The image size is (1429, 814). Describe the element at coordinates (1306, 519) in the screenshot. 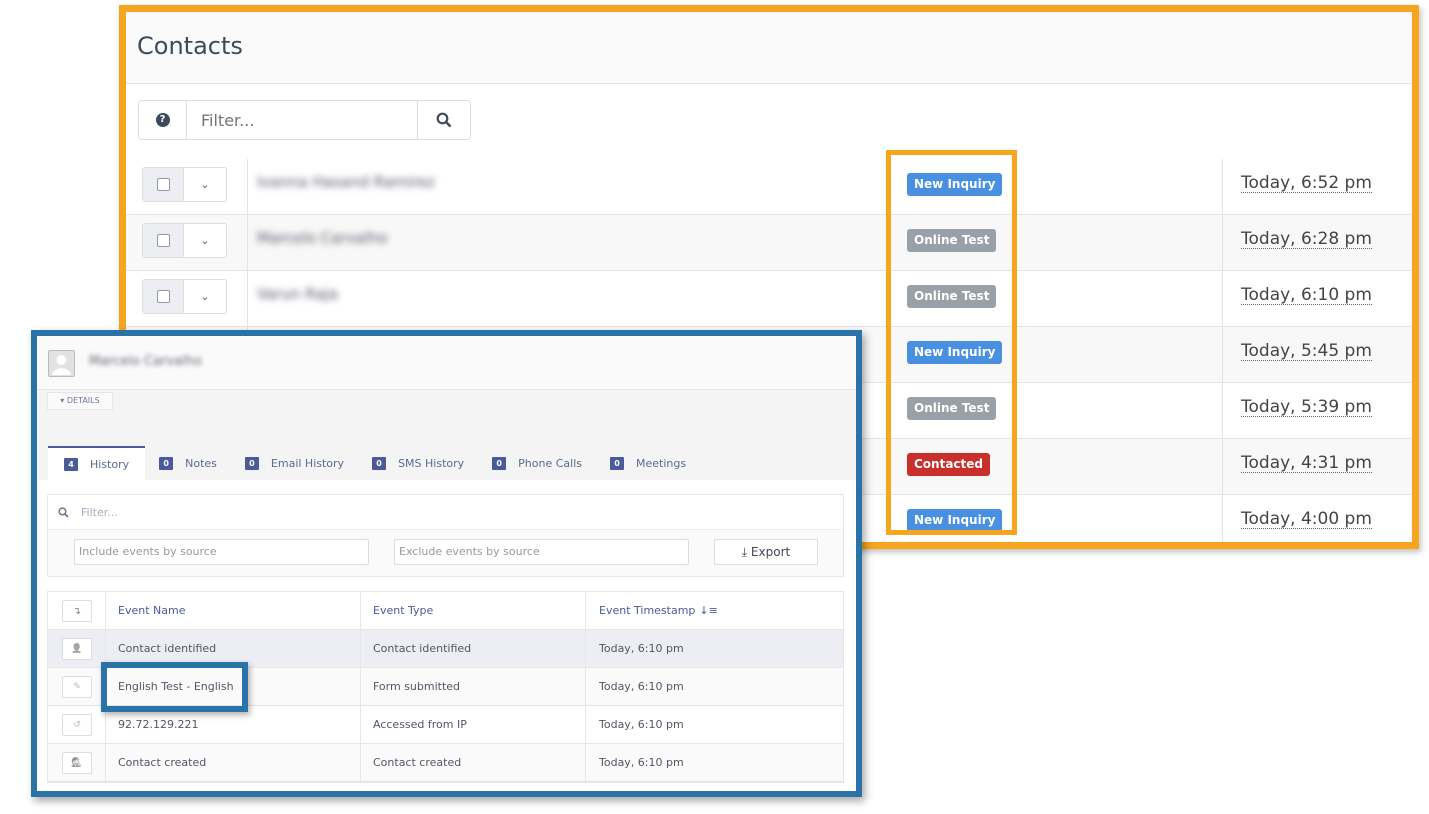

I see `contact-timestamp: Today, 4:00 pm` at that location.